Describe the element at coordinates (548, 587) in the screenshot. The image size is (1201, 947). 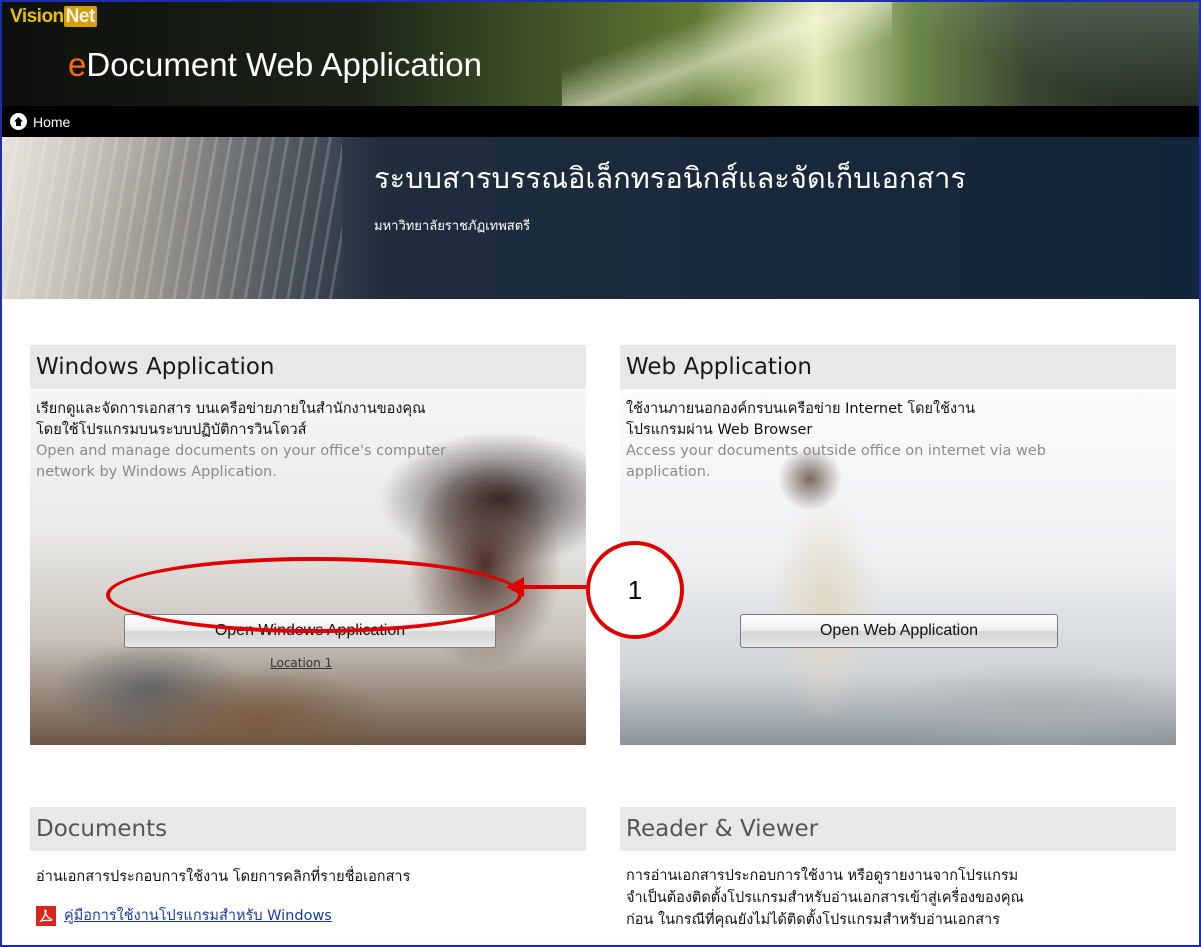
I see `annotation-arrow-icon` at that location.